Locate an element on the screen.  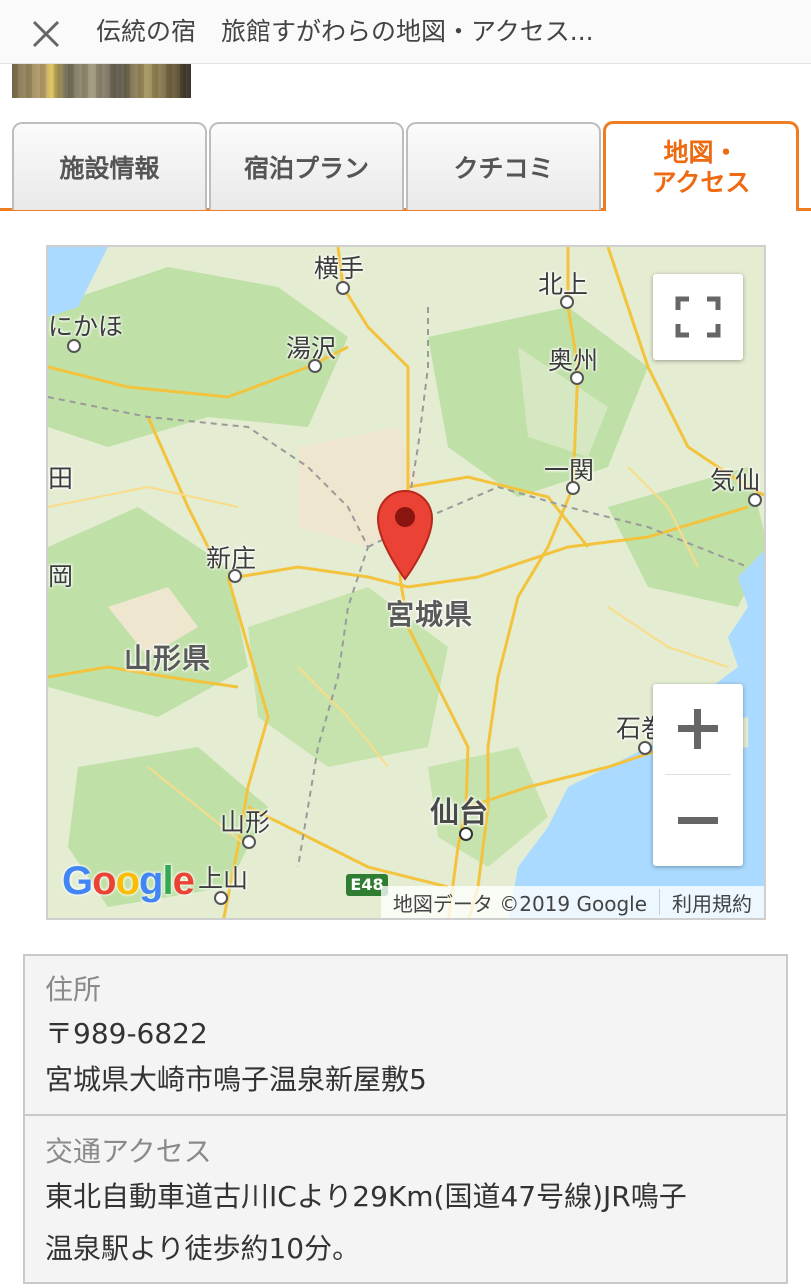
zoom-divider is located at coordinates (698, 774).